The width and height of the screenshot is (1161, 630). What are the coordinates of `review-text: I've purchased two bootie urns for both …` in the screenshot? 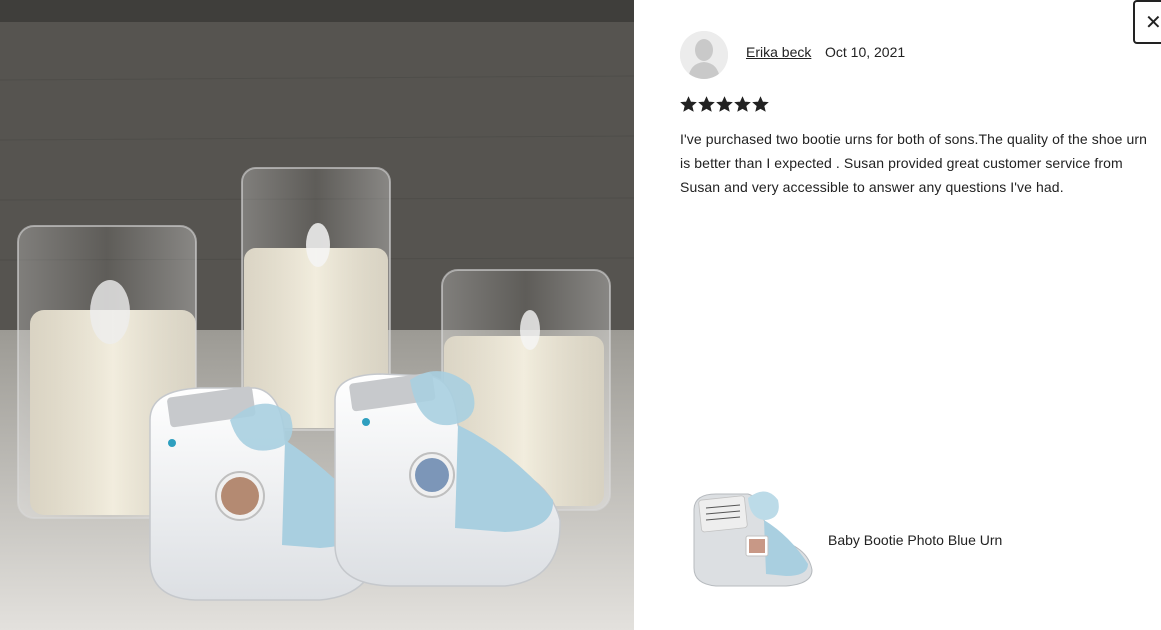 It's located at (914, 163).